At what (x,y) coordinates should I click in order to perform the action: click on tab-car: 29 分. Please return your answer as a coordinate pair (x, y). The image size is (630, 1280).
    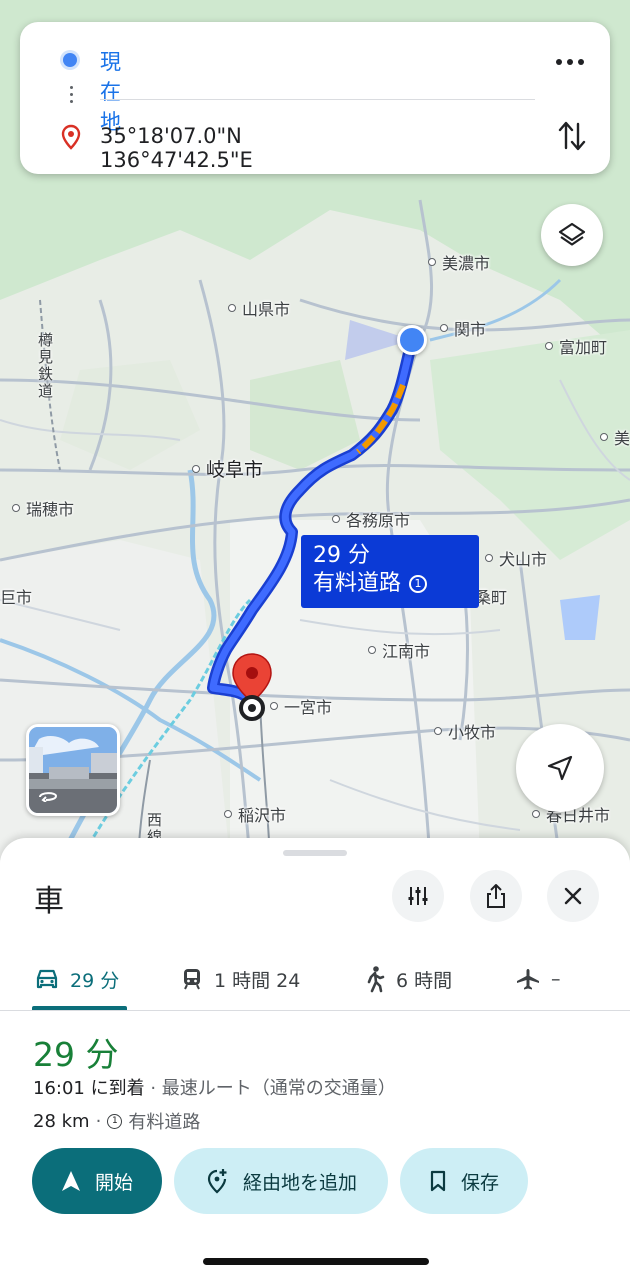
    Looking at the image, I should click on (76, 979).